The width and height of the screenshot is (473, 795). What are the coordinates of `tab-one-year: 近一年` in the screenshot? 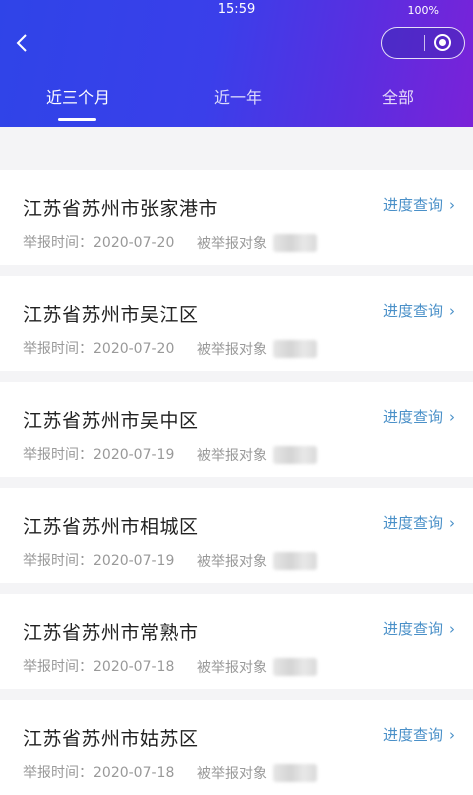 It's located at (238, 104).